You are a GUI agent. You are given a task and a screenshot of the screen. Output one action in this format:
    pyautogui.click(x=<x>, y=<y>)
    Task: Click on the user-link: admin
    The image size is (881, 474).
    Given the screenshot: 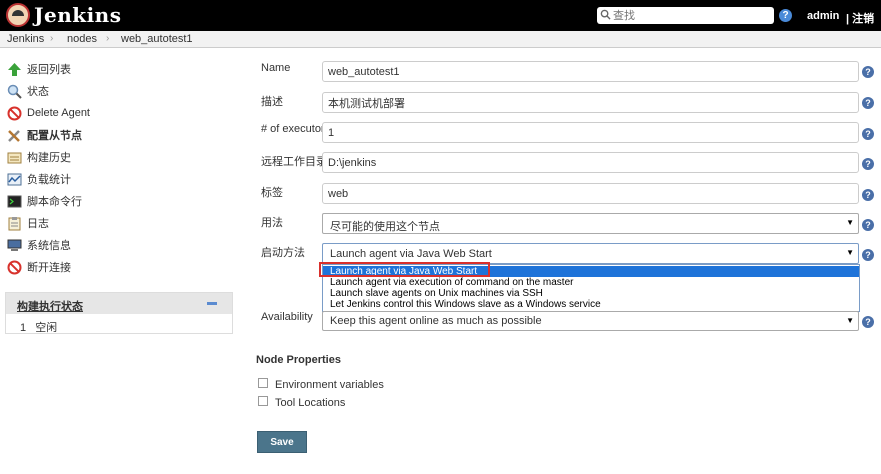 What is the action you would take?
    pyautogui.click(x=823, y=16)
    